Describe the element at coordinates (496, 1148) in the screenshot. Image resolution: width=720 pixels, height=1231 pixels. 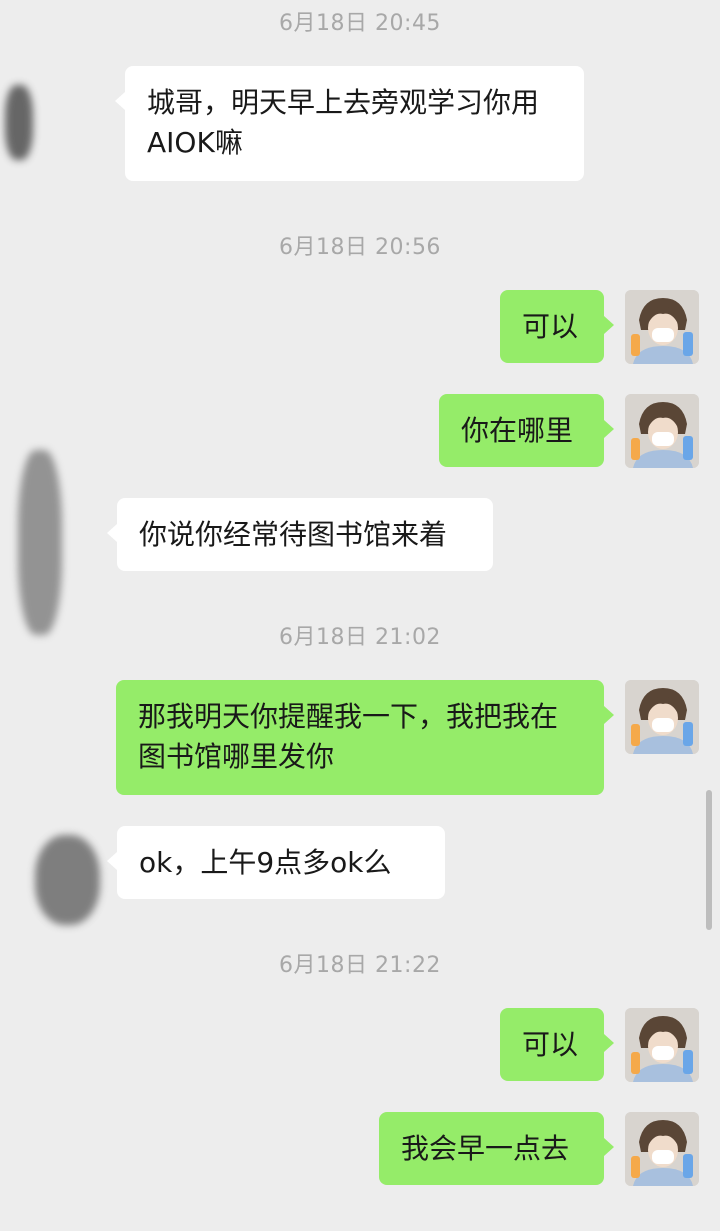
I see `message-bubble-outgoing: 我会早一点去` at that location.